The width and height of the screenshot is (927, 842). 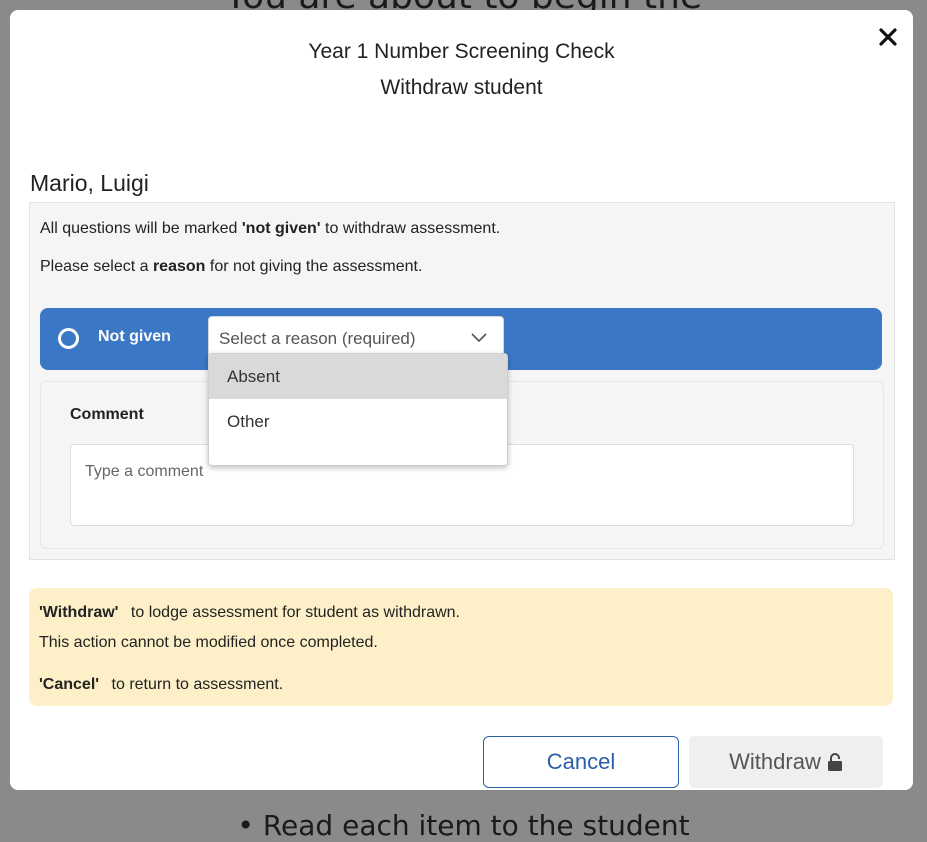 I want to click on notice-cancel-line: 'Cancel' to return to assessment., so click(x=161, y=684).